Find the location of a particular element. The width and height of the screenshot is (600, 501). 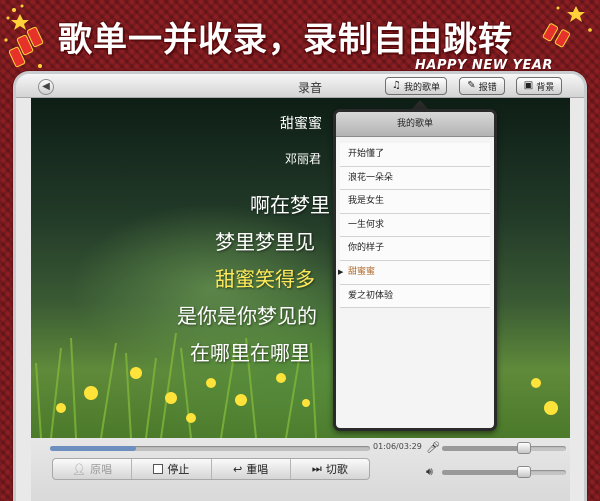

control-button-bar: 👤︎ 原唱 停止 ↩ 重唱 ⏭︎ 切歌 is located at coordinates (211, 469).